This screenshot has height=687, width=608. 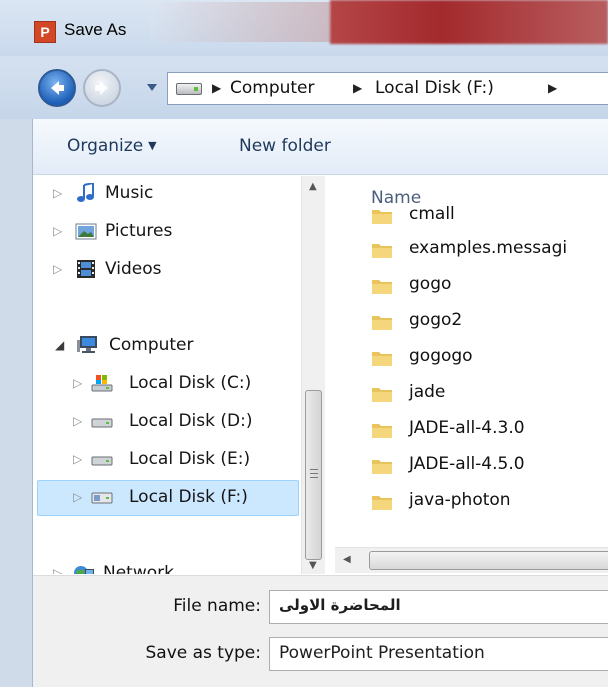 I want to click on file-row: gogo, so click(x=489, y=286).